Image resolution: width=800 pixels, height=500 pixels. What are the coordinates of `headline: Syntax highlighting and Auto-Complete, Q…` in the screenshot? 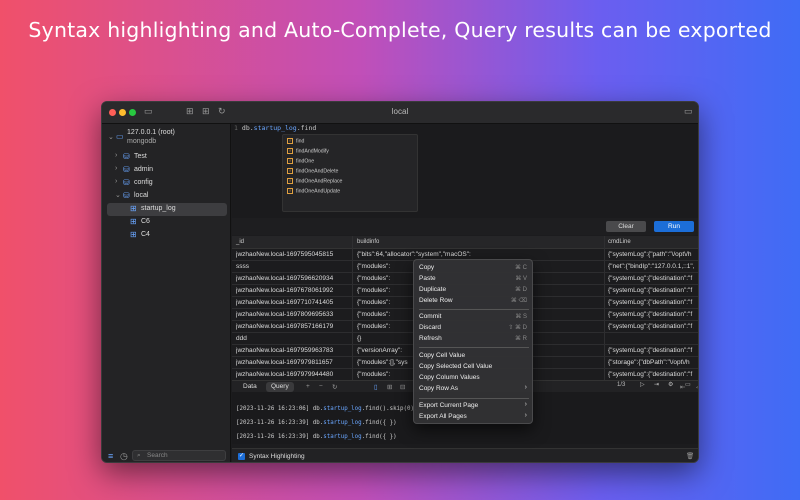 It's located at (400, 30).